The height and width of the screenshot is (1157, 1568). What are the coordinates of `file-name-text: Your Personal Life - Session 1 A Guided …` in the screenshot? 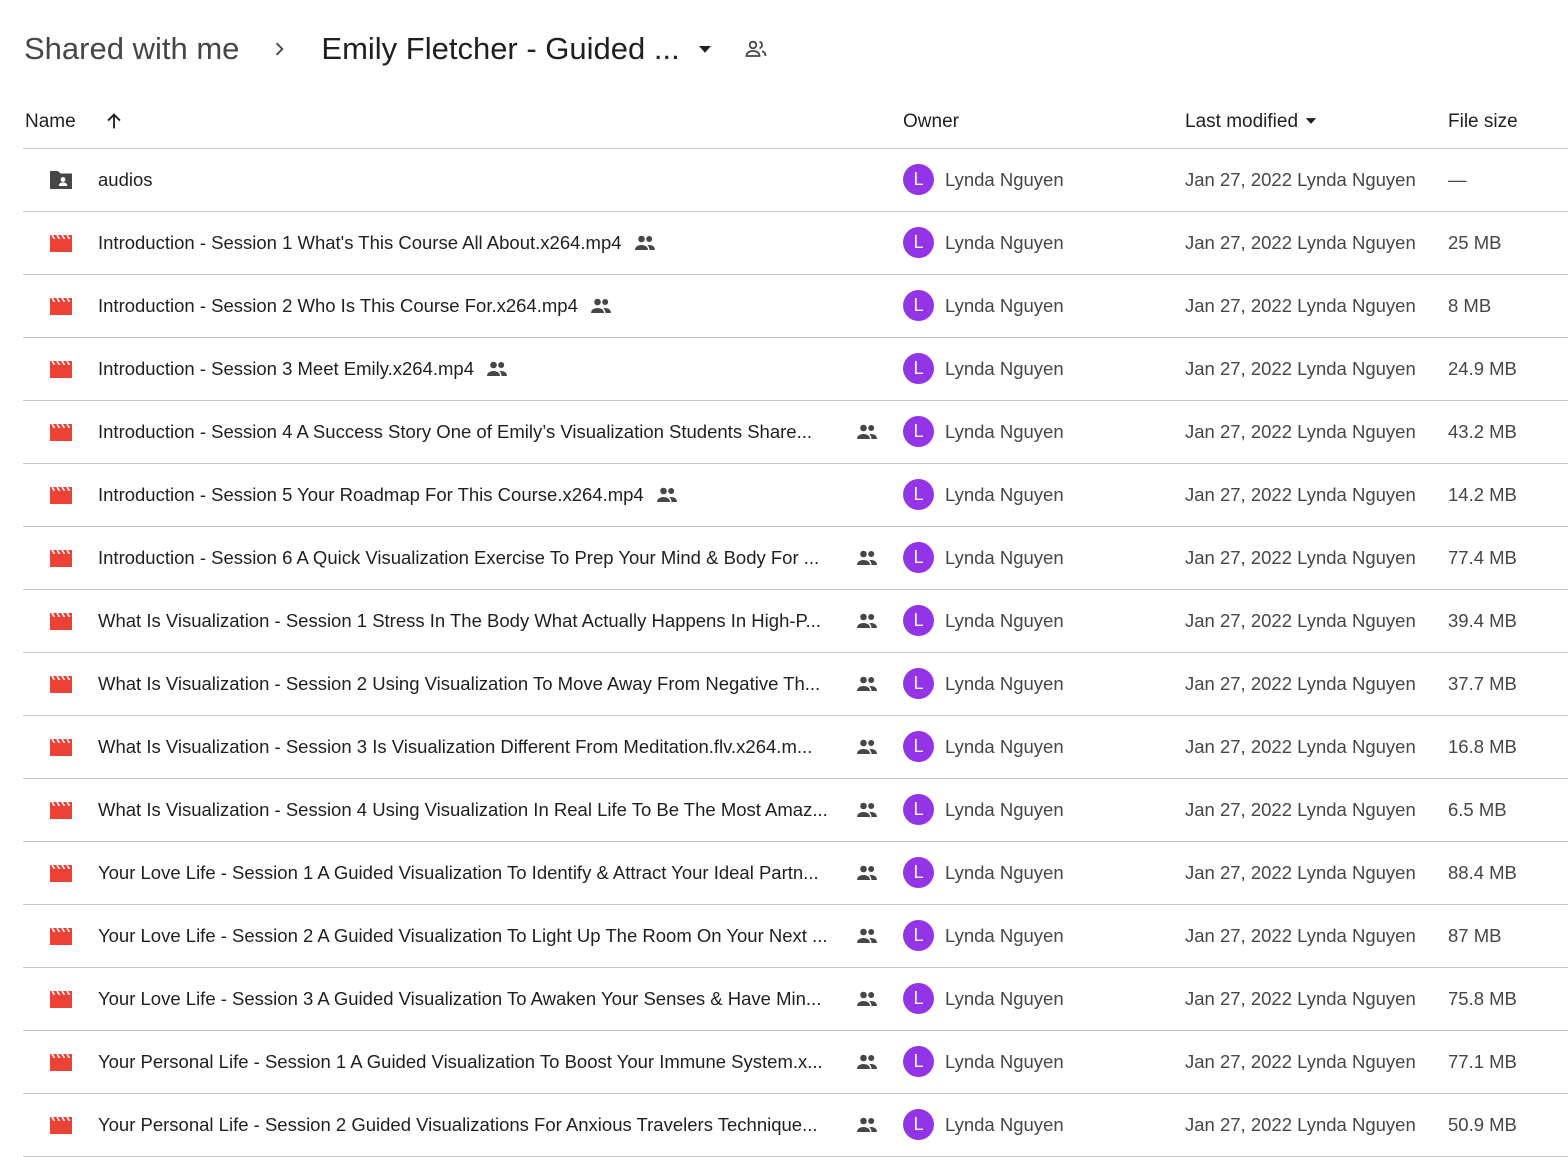 It's located at (460, 1061).